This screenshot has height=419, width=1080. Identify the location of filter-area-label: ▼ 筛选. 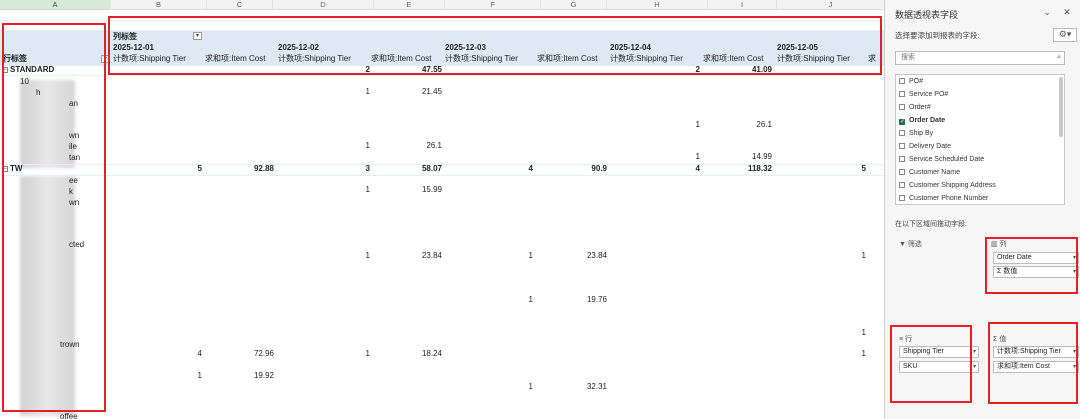
(910, 244).